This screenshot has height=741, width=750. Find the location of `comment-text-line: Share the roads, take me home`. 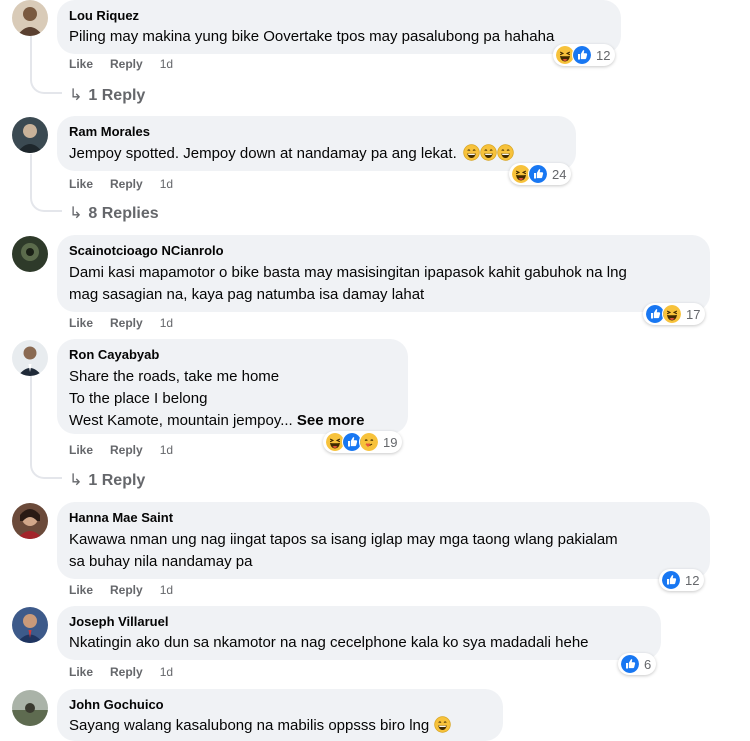

comment-text-line: Share the roads, take me home is located at coordinates (174, 376).